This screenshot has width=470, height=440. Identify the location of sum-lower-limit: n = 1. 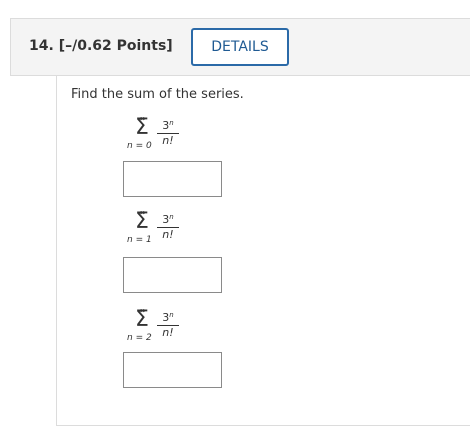
(139, 240).